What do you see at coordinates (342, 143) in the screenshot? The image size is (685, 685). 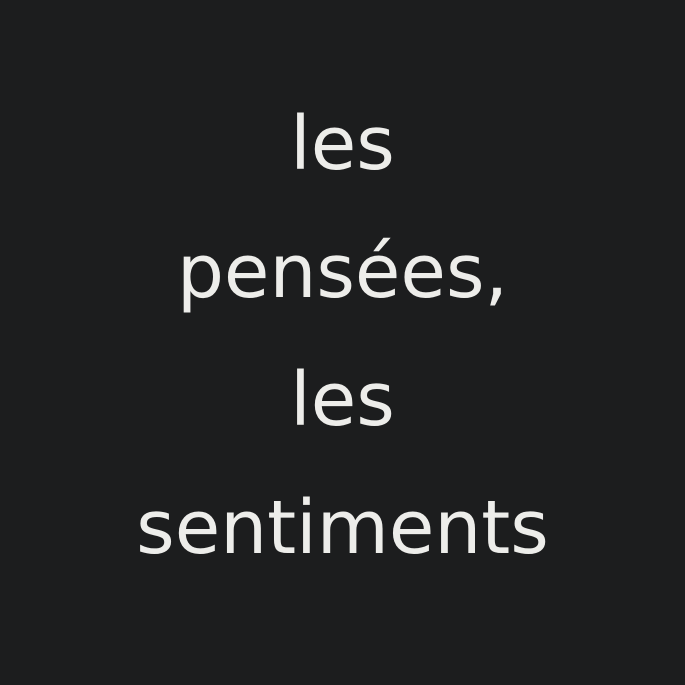 I see `quote-line-1: les` at bounding box center [342, 143].